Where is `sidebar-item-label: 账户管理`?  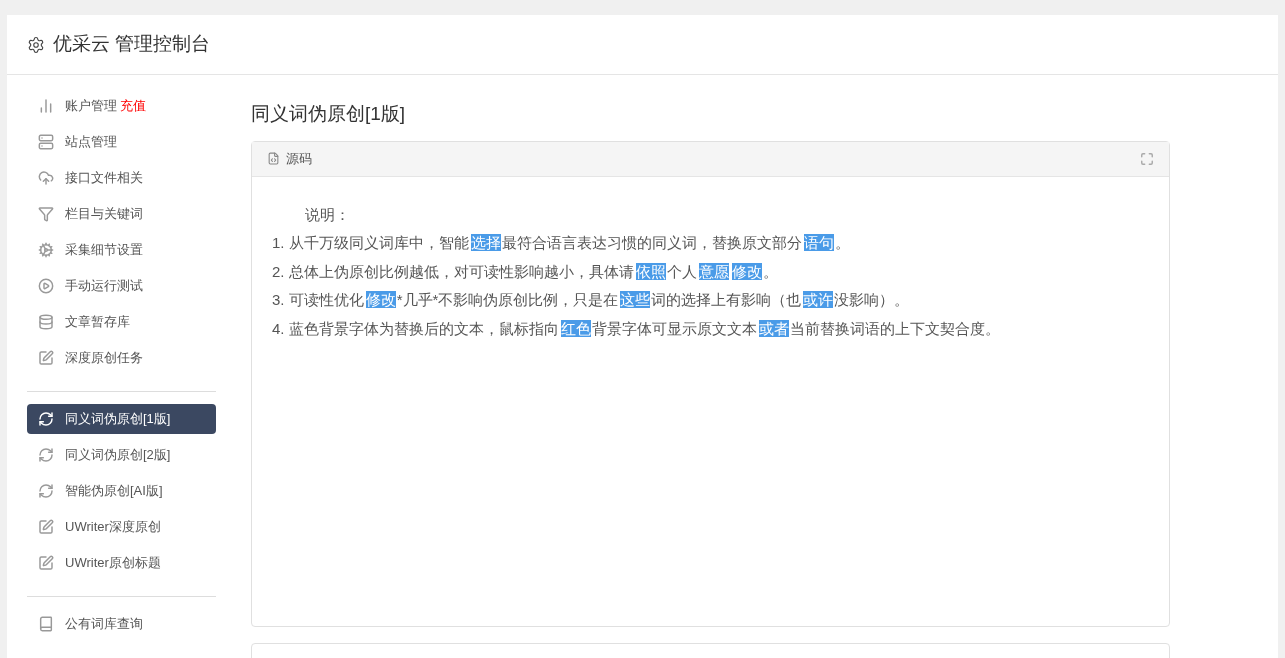 sidebar-item-label: 账户管理 is located at coordinates (91, 106).